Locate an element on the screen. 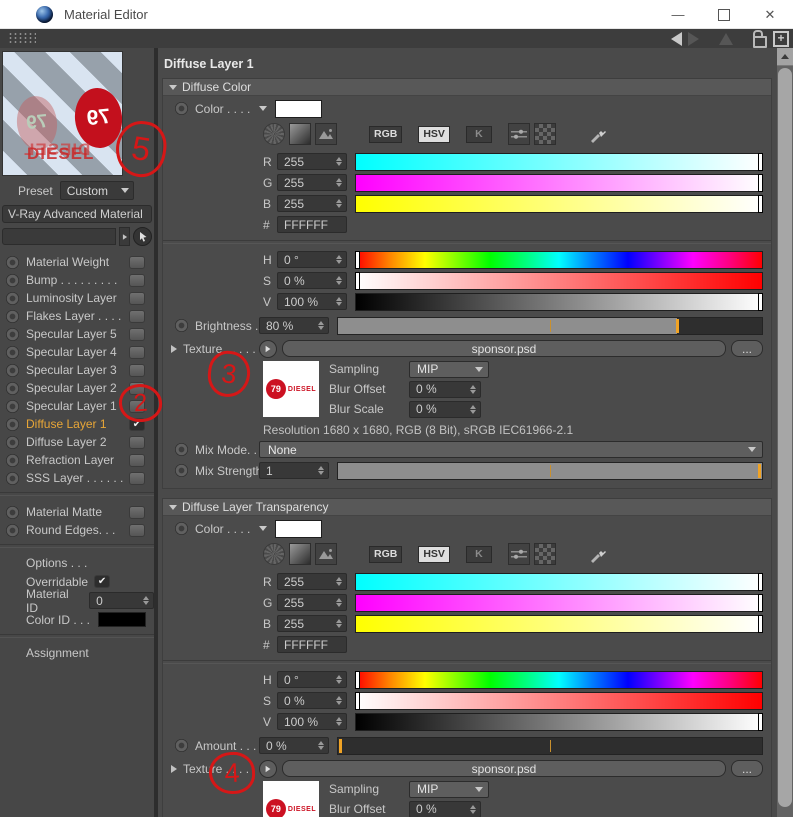  diffuse-transparency-header: Diffuse Layer Transparency is located at coordinates (467, 507).